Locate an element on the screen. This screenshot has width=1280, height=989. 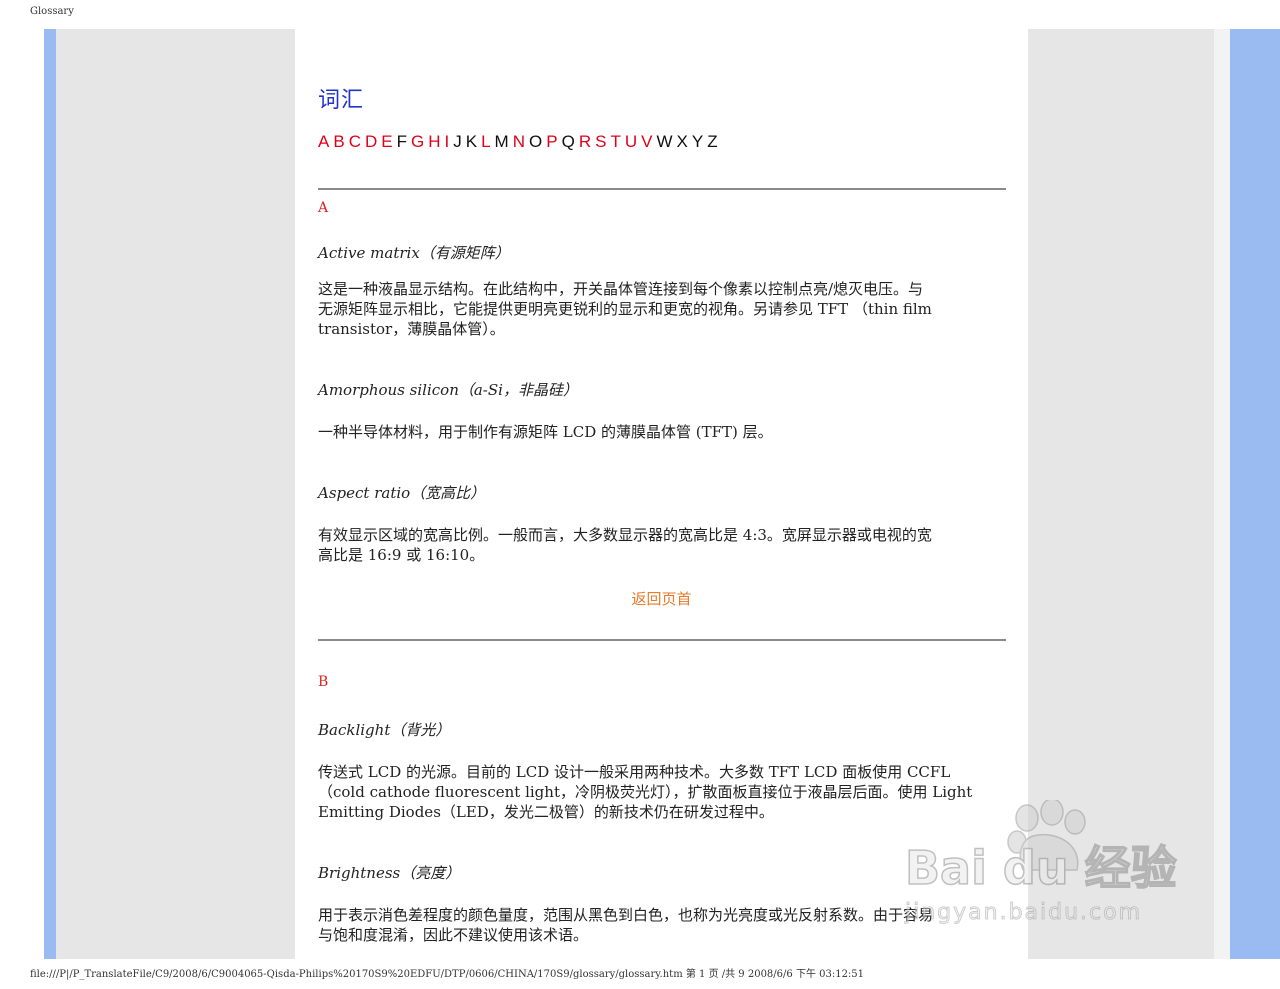
alphabet-letter-q: Q is located at coordinates (568, 141).